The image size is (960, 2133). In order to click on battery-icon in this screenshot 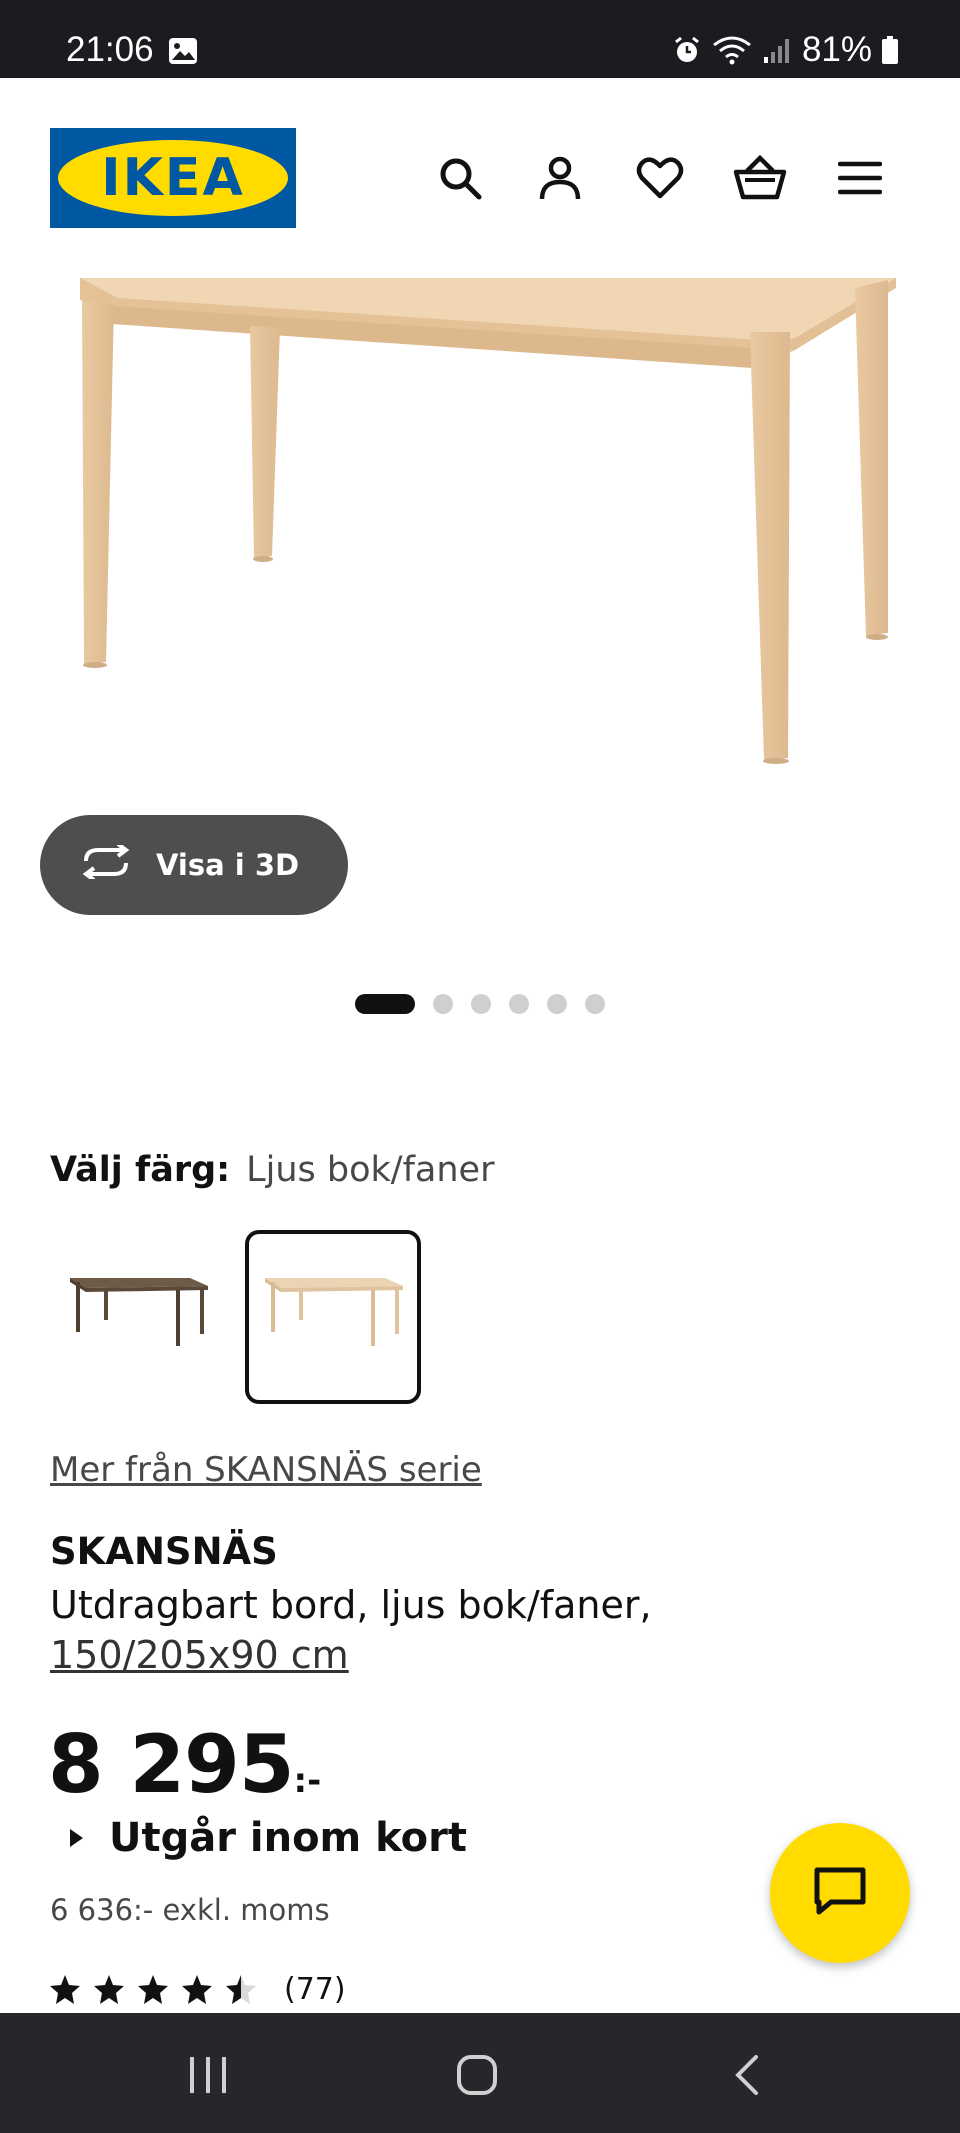, I will do `click(890, 50)`.